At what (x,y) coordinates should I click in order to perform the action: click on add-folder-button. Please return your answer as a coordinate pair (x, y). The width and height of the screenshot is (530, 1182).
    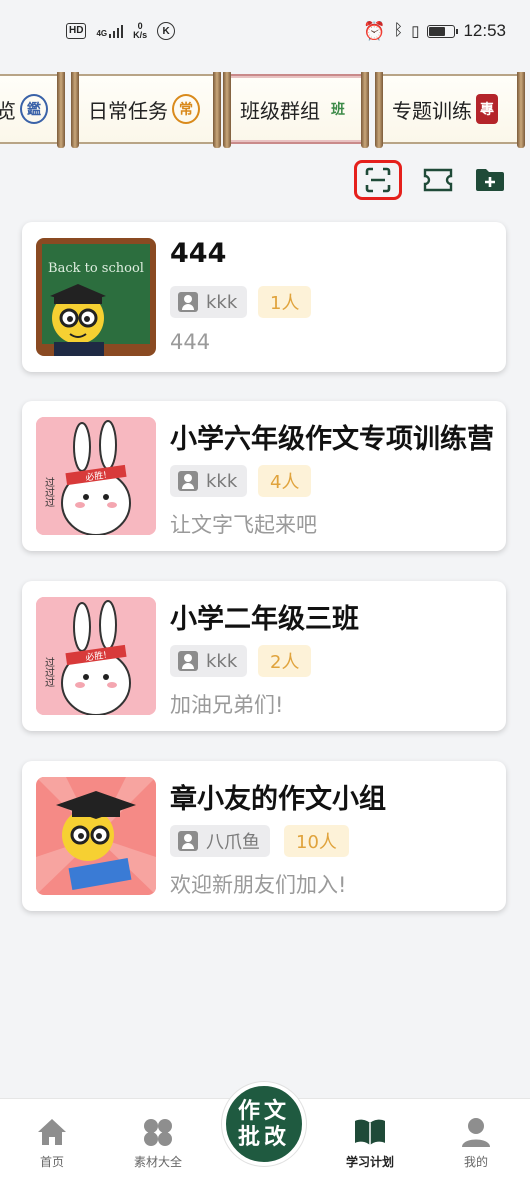
    Looking at the image, I should click on (490, 180).